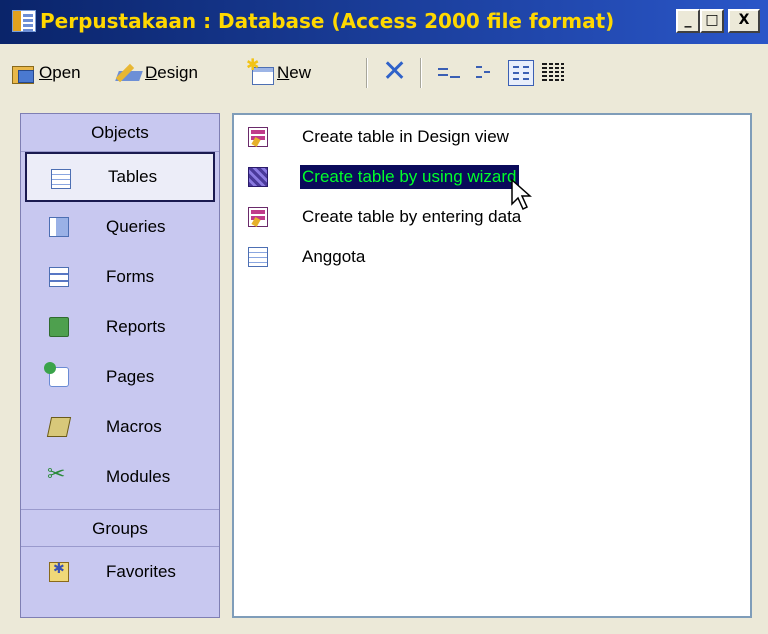  Describe the element at coordinates (258, 137) in the screenshot. I see `design-view-icon` at that location.